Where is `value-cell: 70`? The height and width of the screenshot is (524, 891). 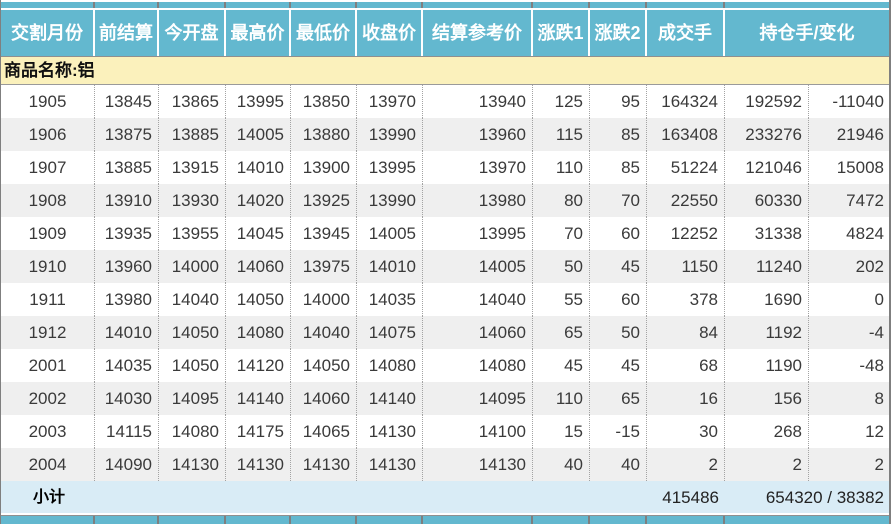
value-cell: 70 is located at coordinates (561, 233).